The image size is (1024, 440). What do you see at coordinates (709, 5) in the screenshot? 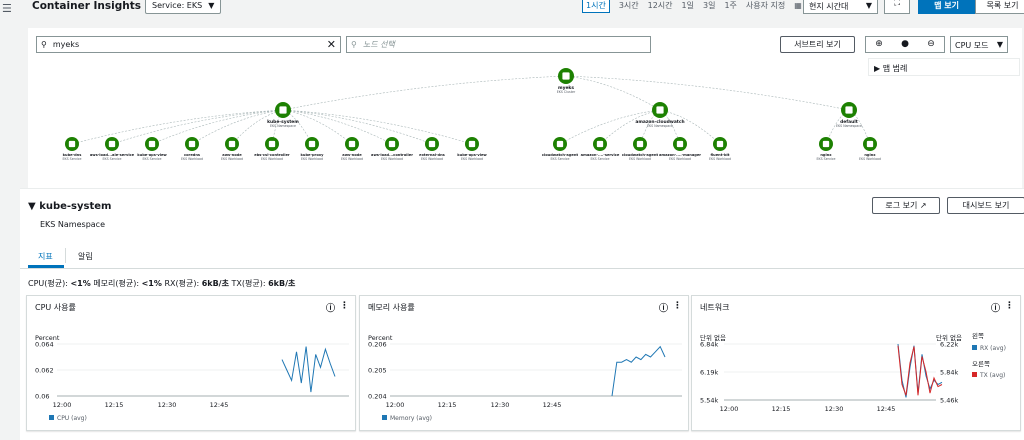
I see `time-range-4: 3일` at bounding box center [709, 5].